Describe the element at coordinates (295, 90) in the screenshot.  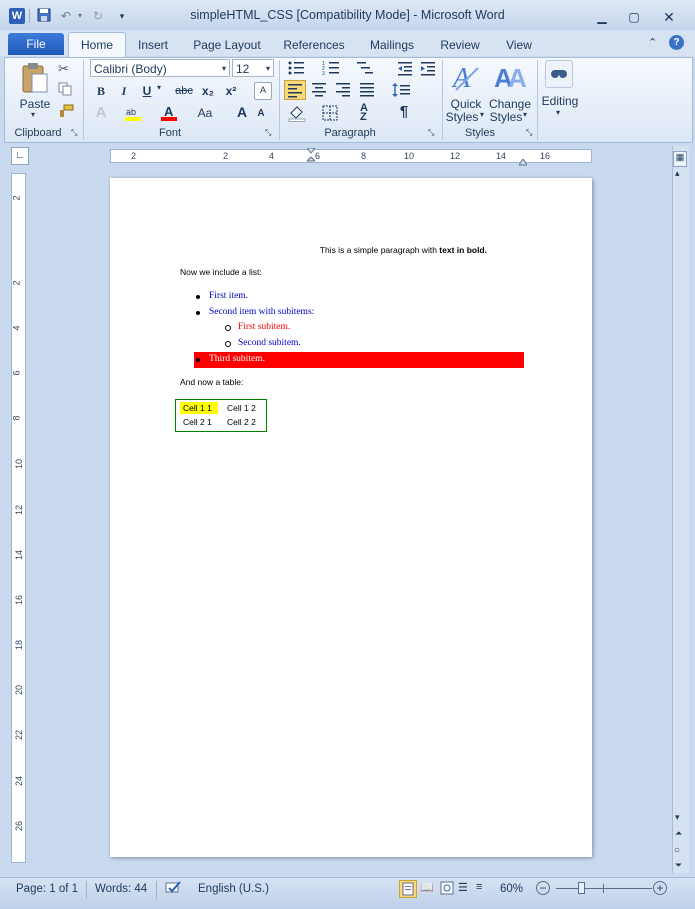
I see `align-left-button` at that location.